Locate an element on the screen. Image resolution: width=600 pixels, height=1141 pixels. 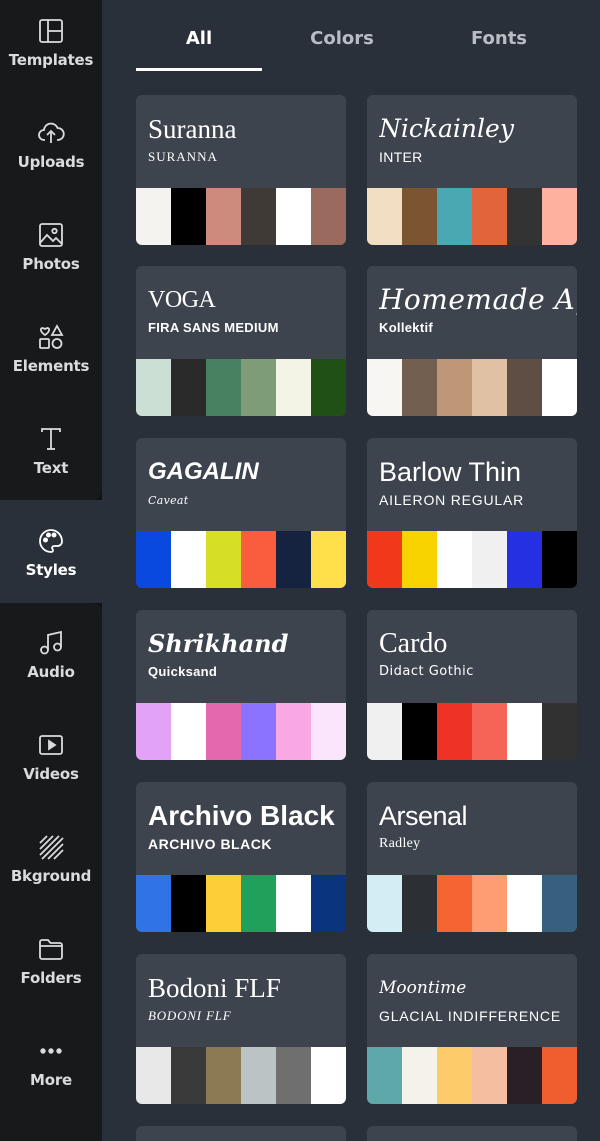
style-card: VOGA FIRA SANS MEDIUM is located at coordinates (241, 341).